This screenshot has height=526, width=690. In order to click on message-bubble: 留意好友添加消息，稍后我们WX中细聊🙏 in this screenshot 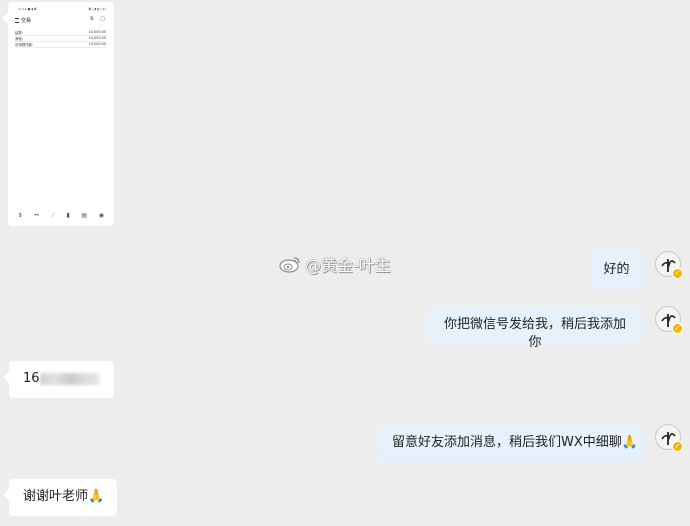, I will do `click(510, 443)`.